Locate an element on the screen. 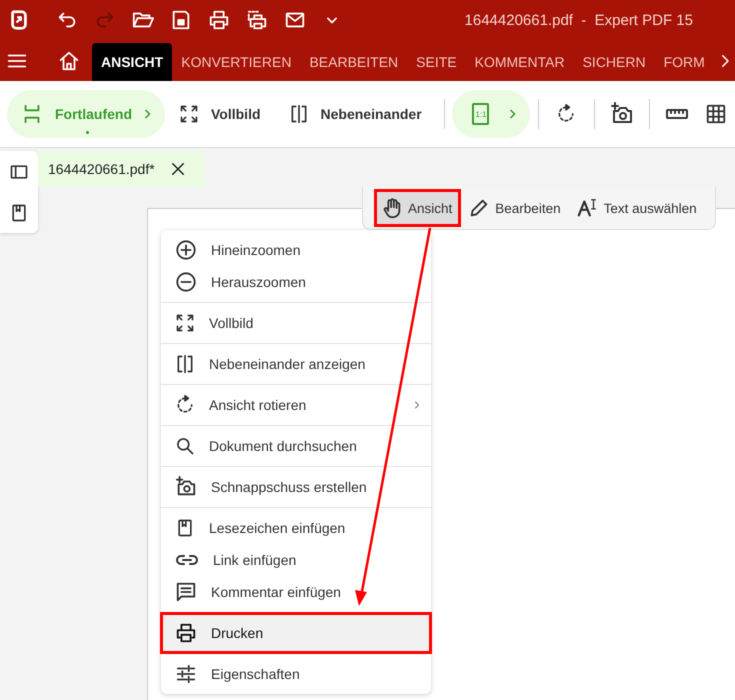 The height and width of the screenshot is (700, 735). tab-title: 1644420661.pdf* is located at coordinates (101, 169).